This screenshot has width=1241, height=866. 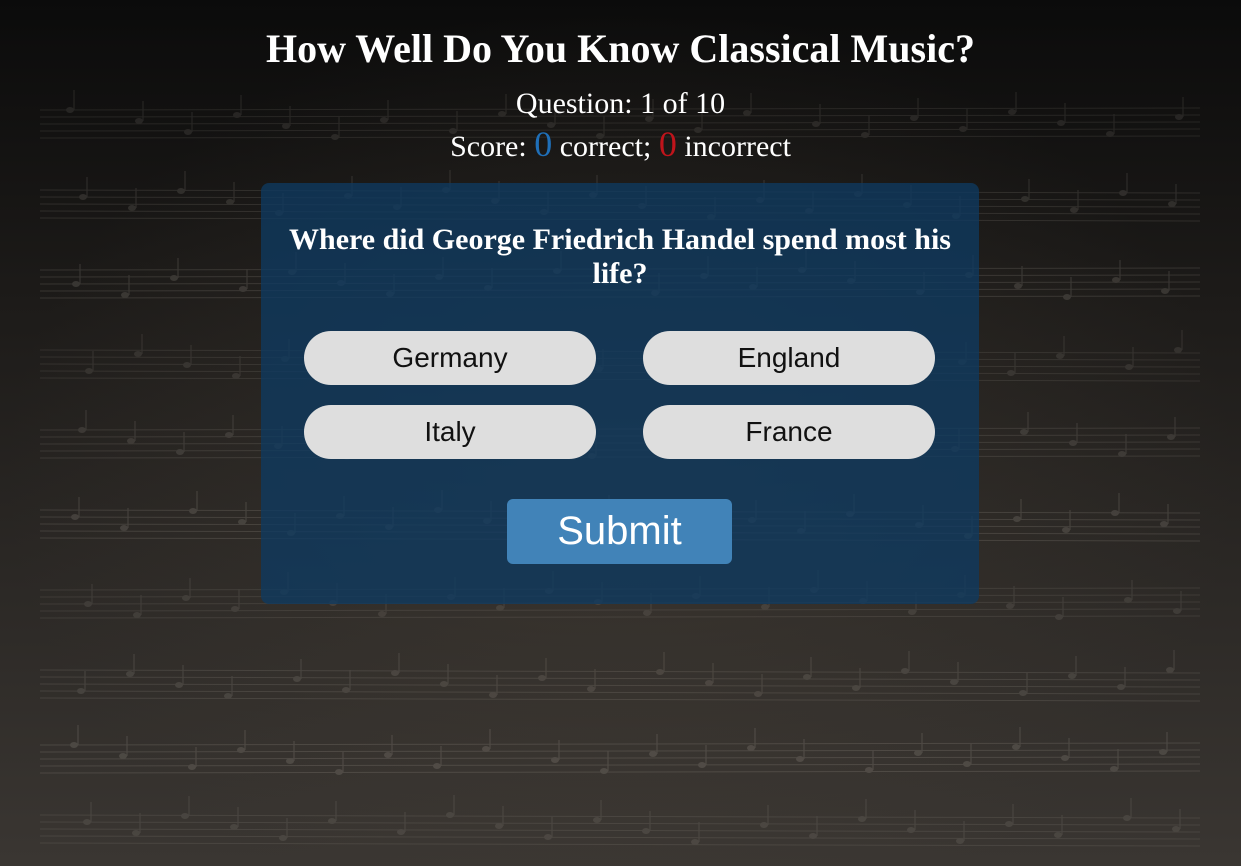 I want to click on question-current: 1, so click(x=648, y=103).